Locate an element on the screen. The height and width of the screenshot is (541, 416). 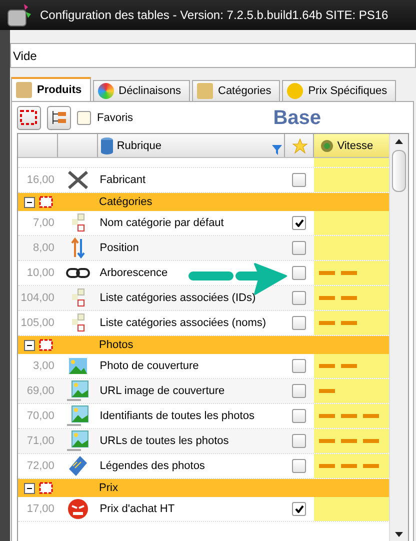
field-number: 16,00 is located at coordinates (40, 180).